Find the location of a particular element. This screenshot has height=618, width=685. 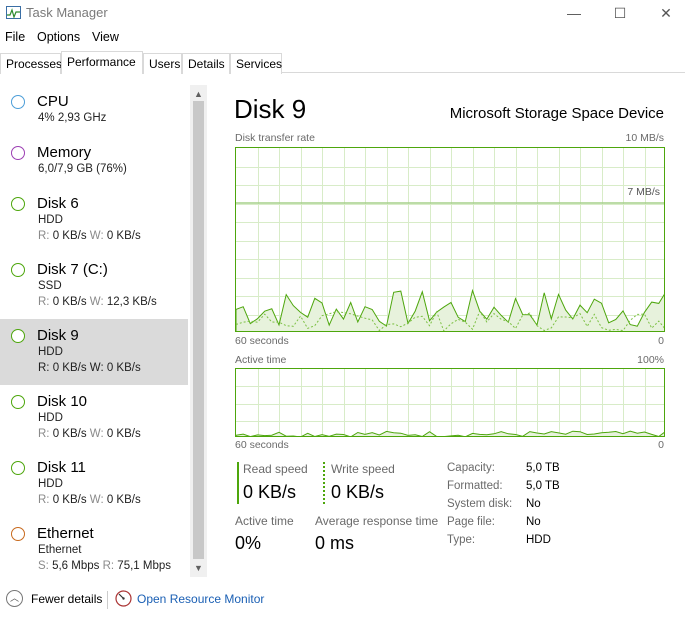

minimize-icon: — is located at coordinates (574, 13).